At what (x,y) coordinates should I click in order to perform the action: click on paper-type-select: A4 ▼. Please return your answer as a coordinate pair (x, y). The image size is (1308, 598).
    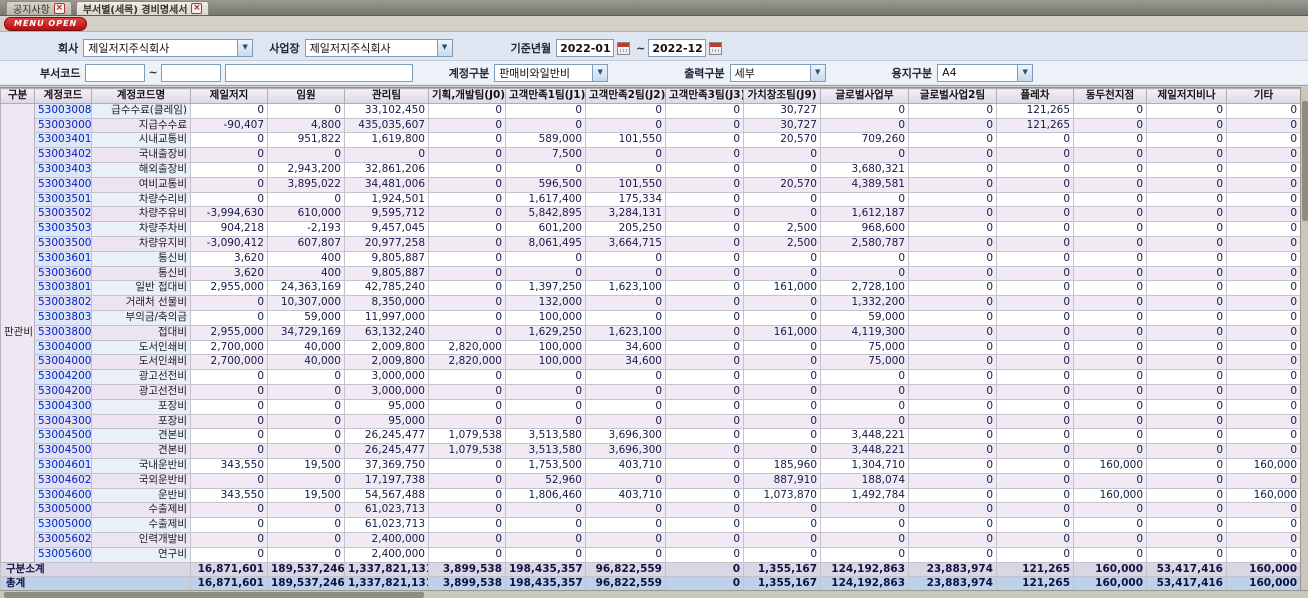
    Looking at the image, I should click on (985, 72).